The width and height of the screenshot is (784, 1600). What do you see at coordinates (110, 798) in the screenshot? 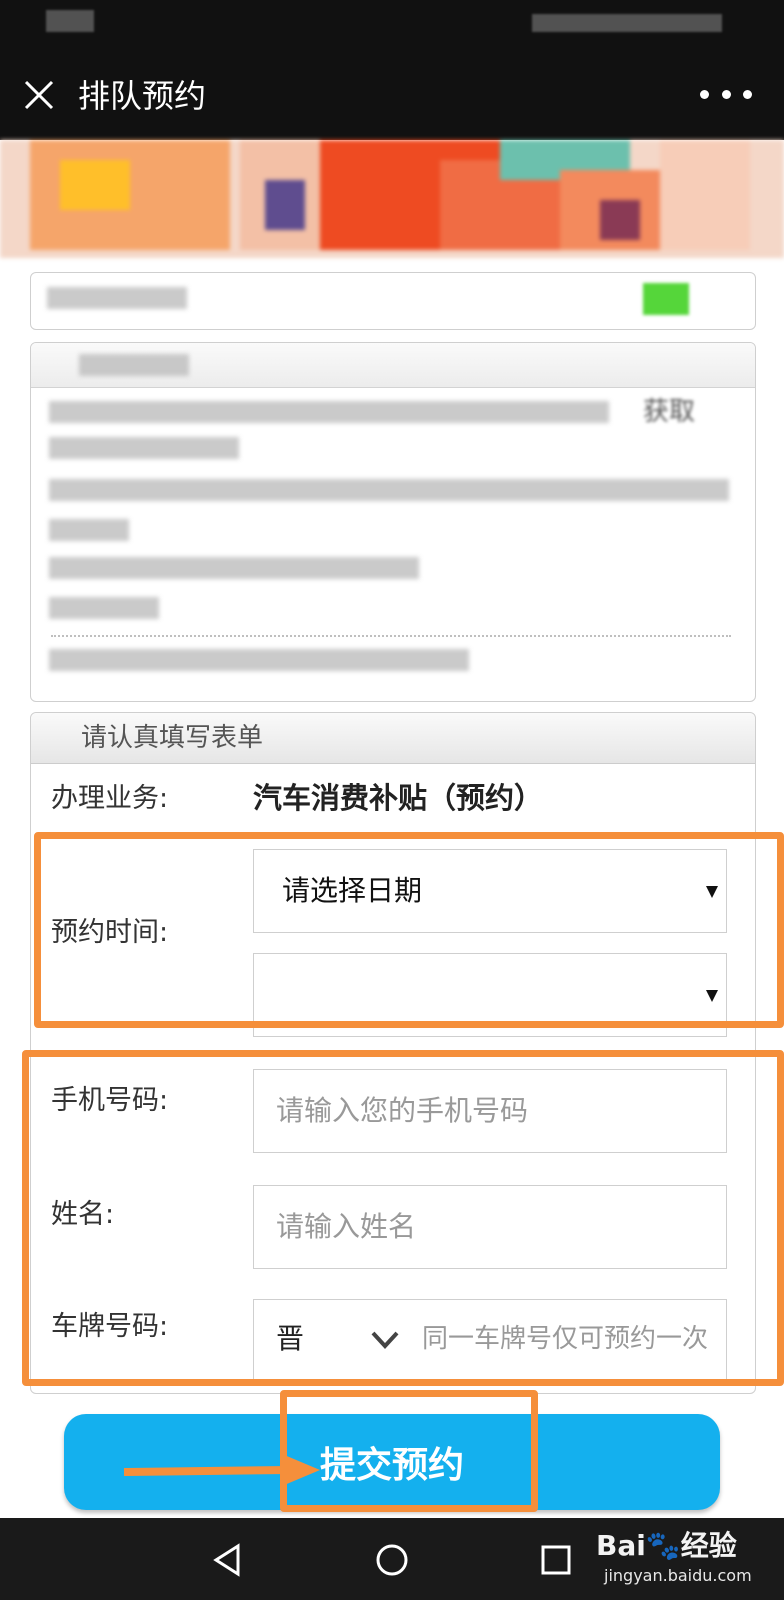
I see `business-label: 办理业务:` at bounding box center [110, 798].